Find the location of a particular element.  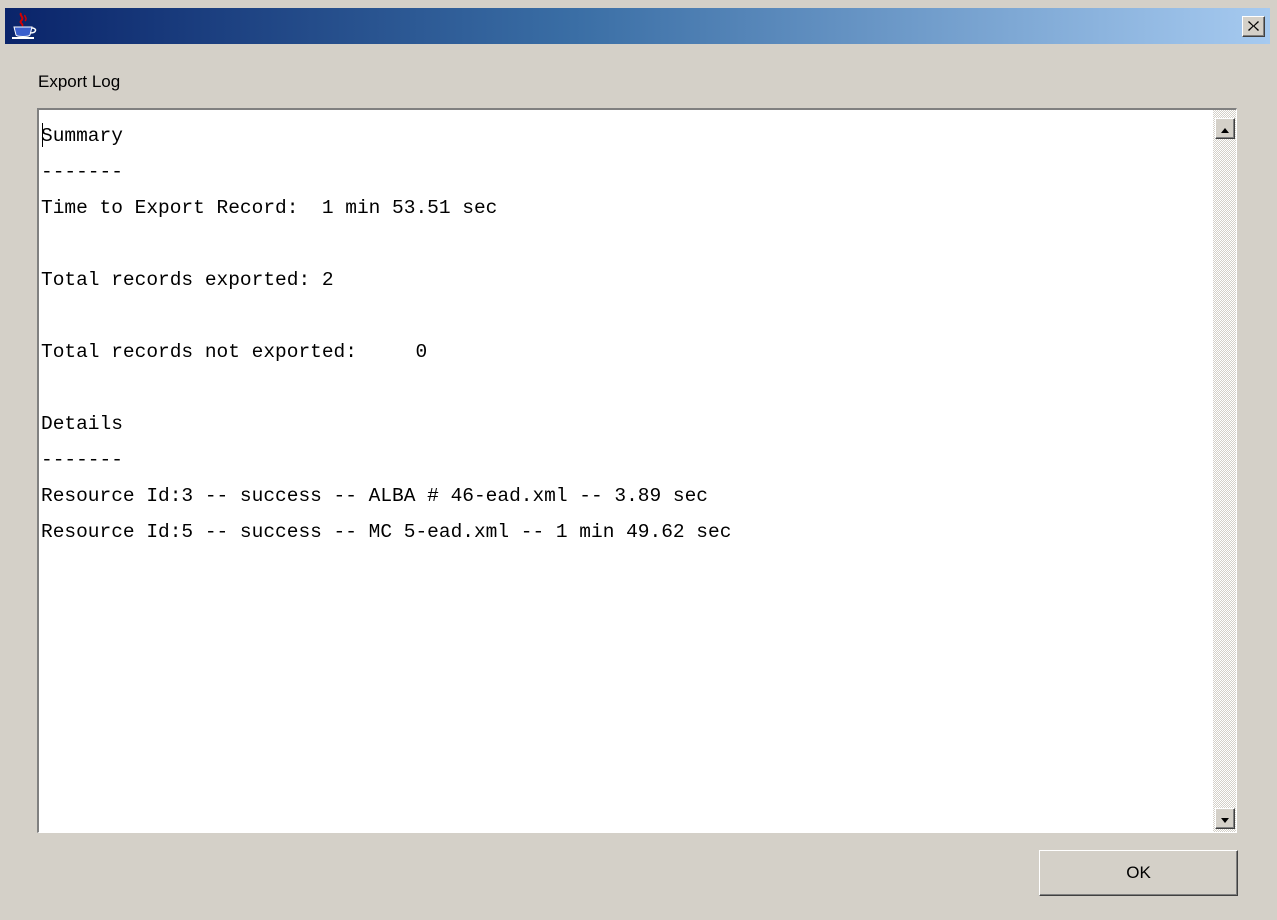

close-button is located at coordinates (1253, 26).